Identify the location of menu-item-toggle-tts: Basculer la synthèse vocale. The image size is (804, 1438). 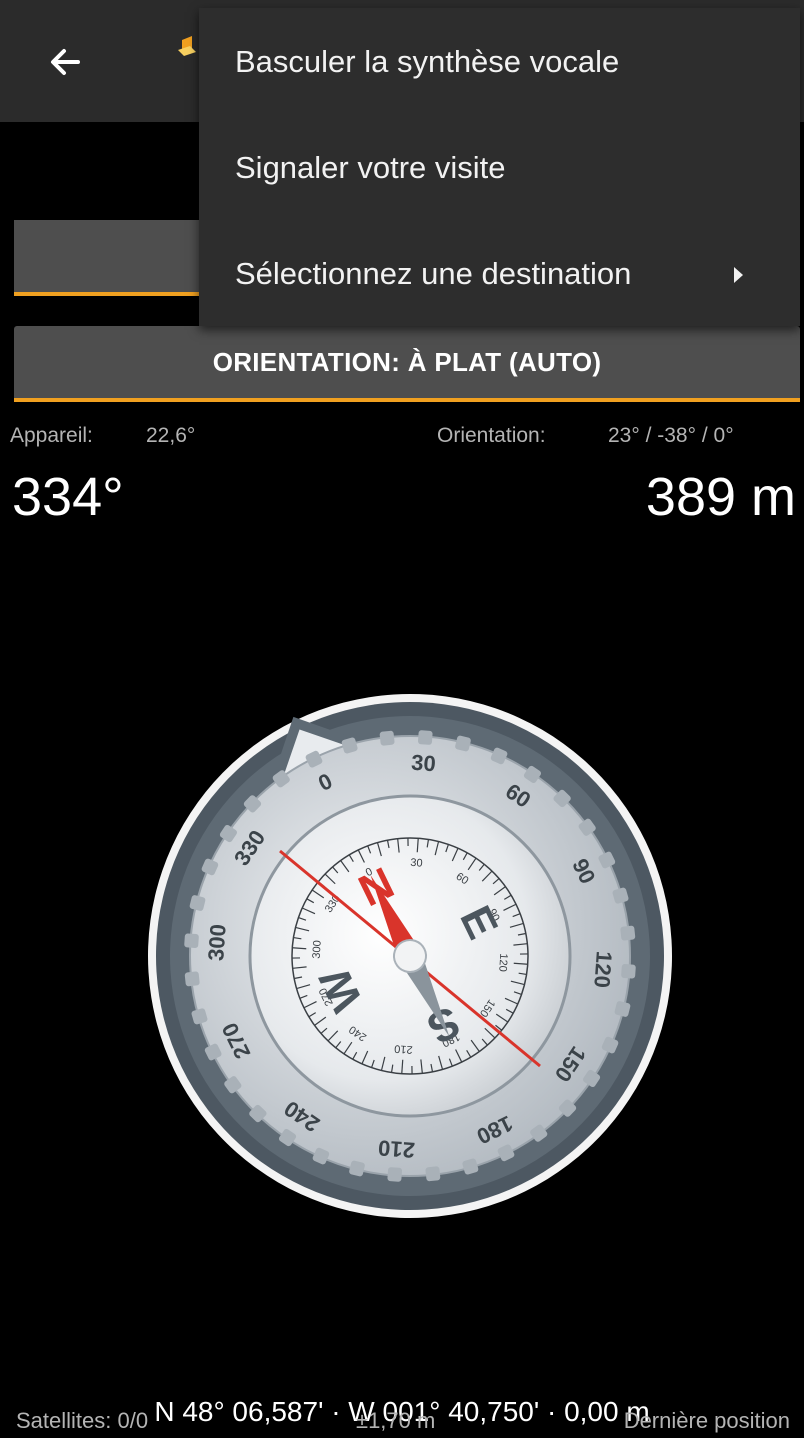
(427, 62).